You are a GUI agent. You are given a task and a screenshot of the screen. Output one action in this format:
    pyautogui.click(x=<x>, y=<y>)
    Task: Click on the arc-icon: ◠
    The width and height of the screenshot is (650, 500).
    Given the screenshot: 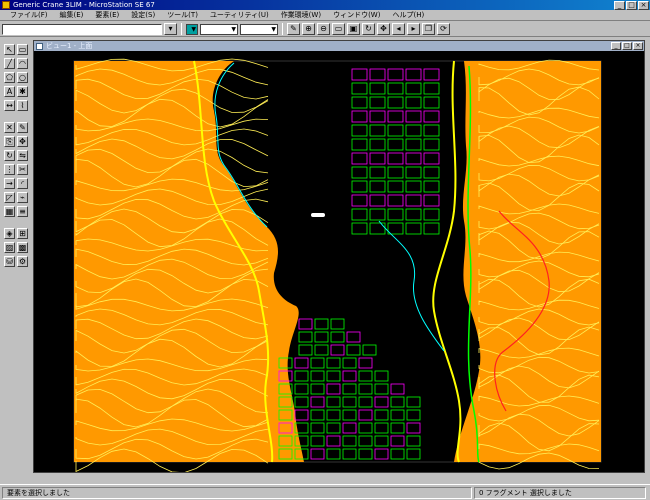 What is the action you would take?
    pyautogui.click(x=22, y=63)
    